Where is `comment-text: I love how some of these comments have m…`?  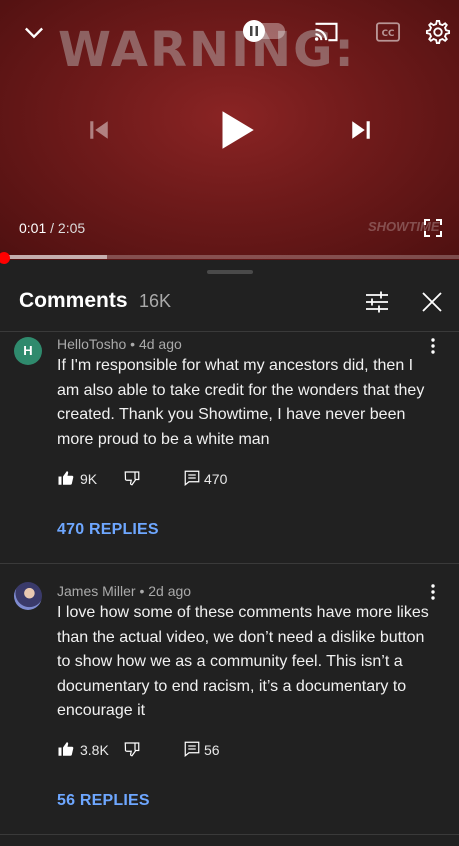
comment-text: I love how some of these comments have m… is located at coordinates (243, 661).